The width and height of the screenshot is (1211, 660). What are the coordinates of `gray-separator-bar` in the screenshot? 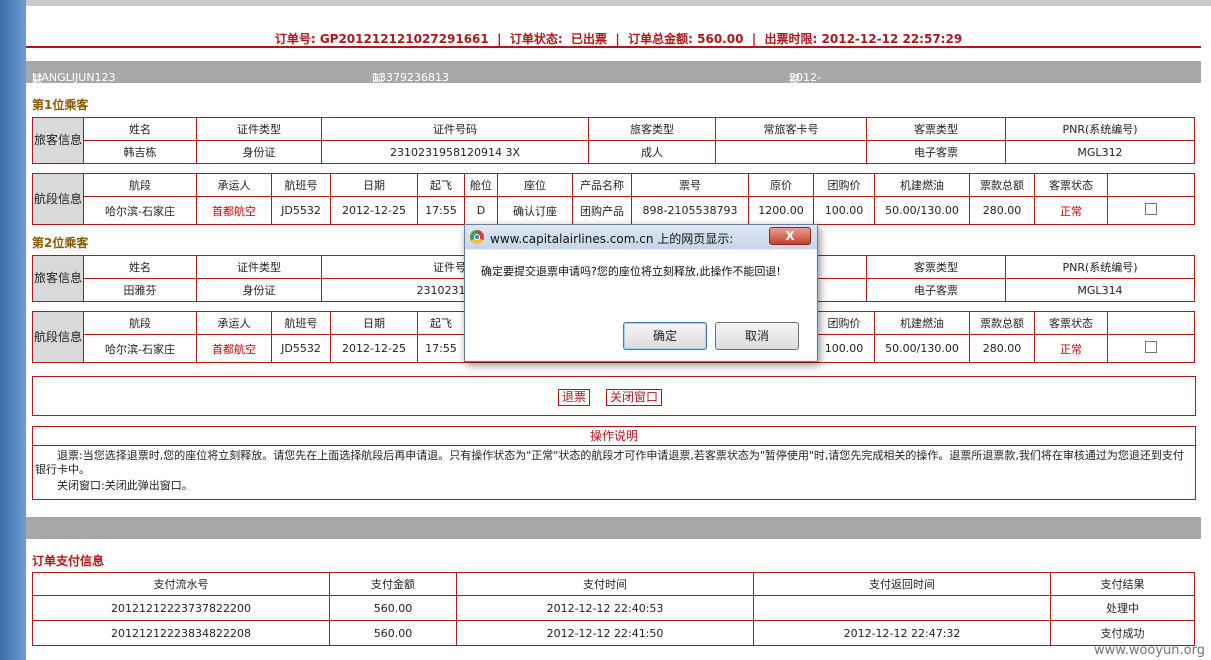 It's located at (613, 528).